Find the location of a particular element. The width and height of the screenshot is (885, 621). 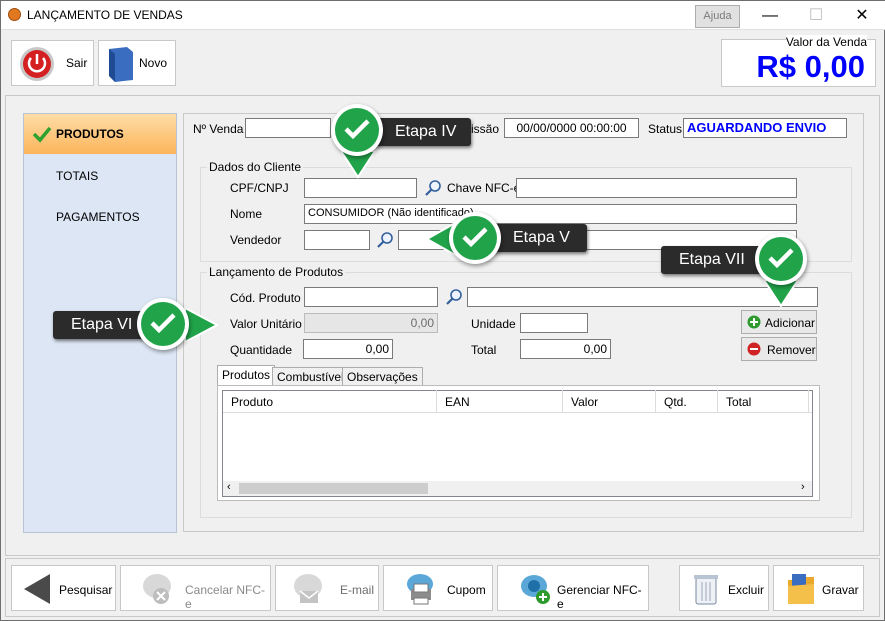

app-icon is located at coordinates (14, 14).